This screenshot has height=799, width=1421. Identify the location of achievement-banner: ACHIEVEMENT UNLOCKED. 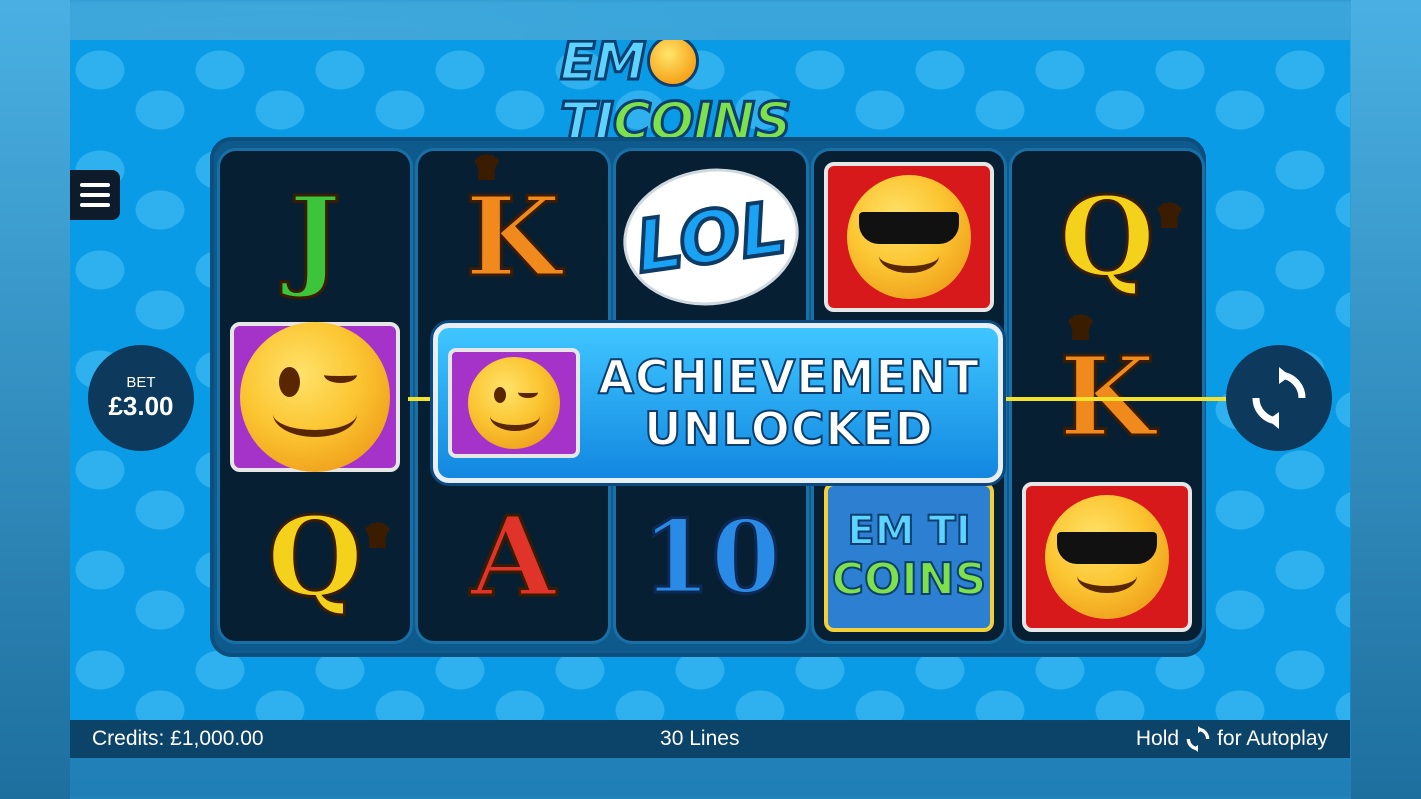
(718, 403).